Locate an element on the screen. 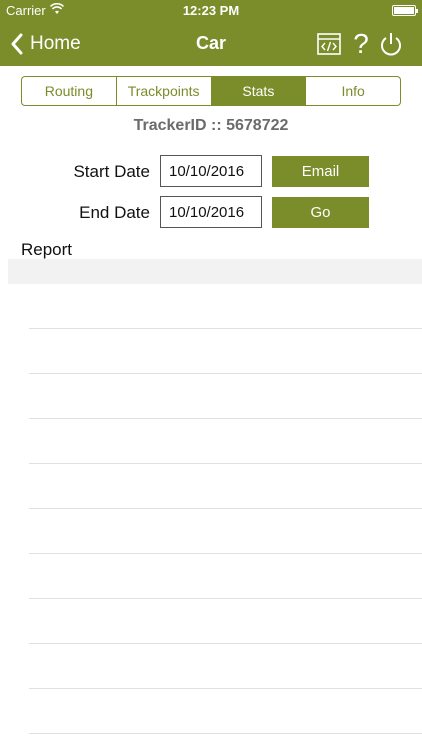  code-window-icon is located at coordinates (329, 44).